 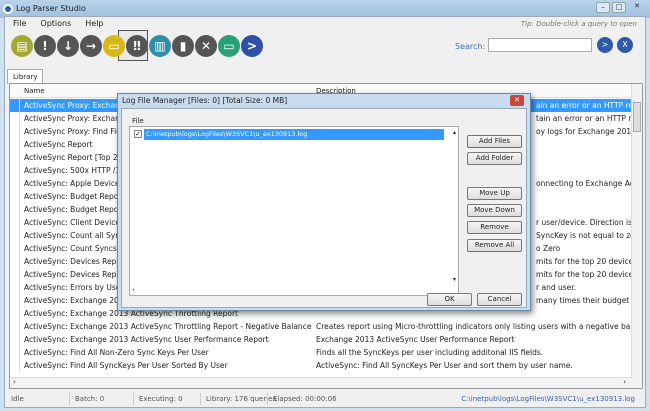 What do you see at coordinates (133, 290) in the screenshot?
I see `list-scroll-left: ‹` at bounding box center [133, 290].